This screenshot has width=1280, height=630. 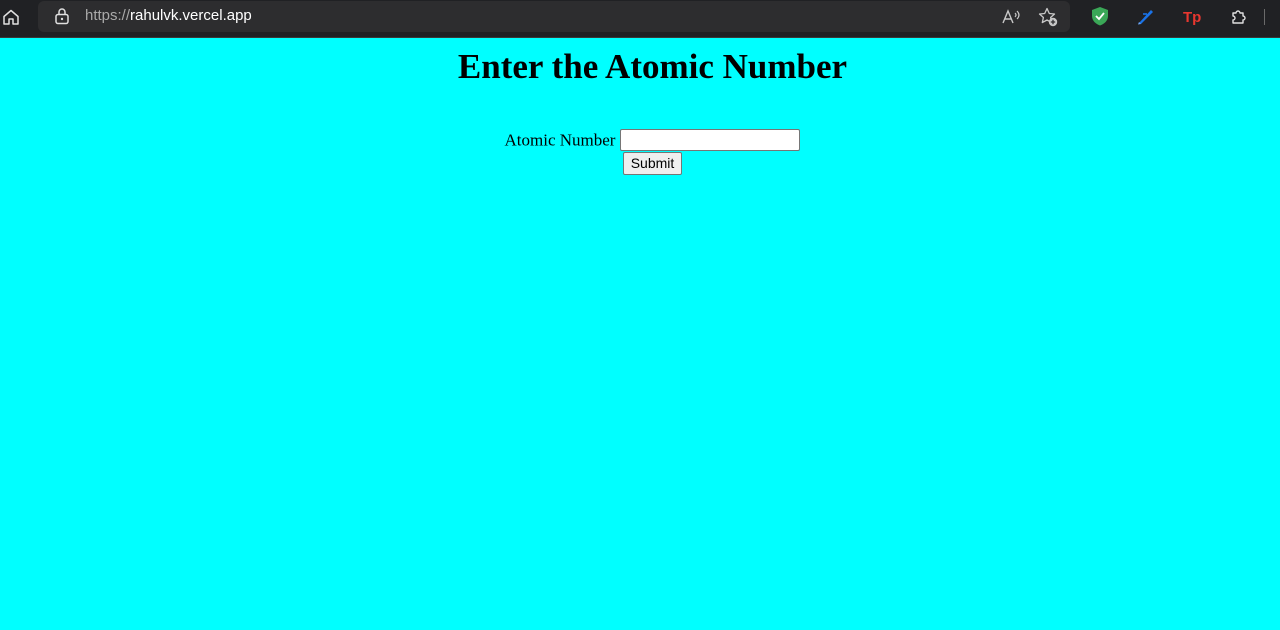 I want to click on url-host: rahulvk.vercel.app, so click(x=191, y=15).